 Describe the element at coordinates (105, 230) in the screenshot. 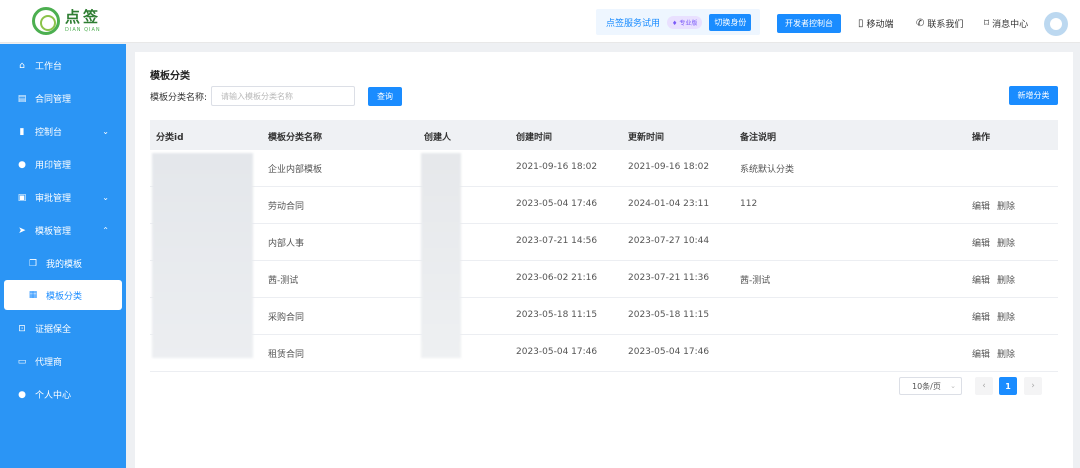

I see `chevron-up-icon: ⌃` at that location.